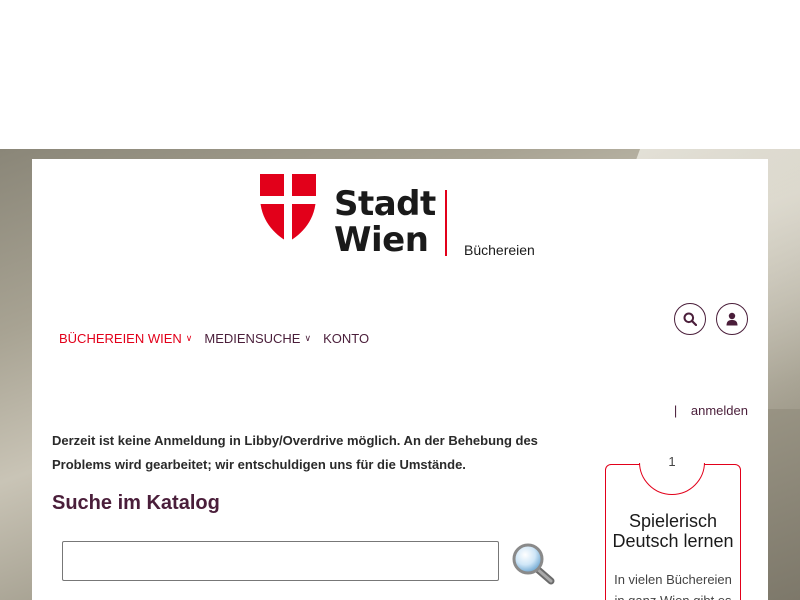  Describe the element at coordinates (385, 204) in the screenshot. I see `logo-word-stadt: Stadt` at that location.